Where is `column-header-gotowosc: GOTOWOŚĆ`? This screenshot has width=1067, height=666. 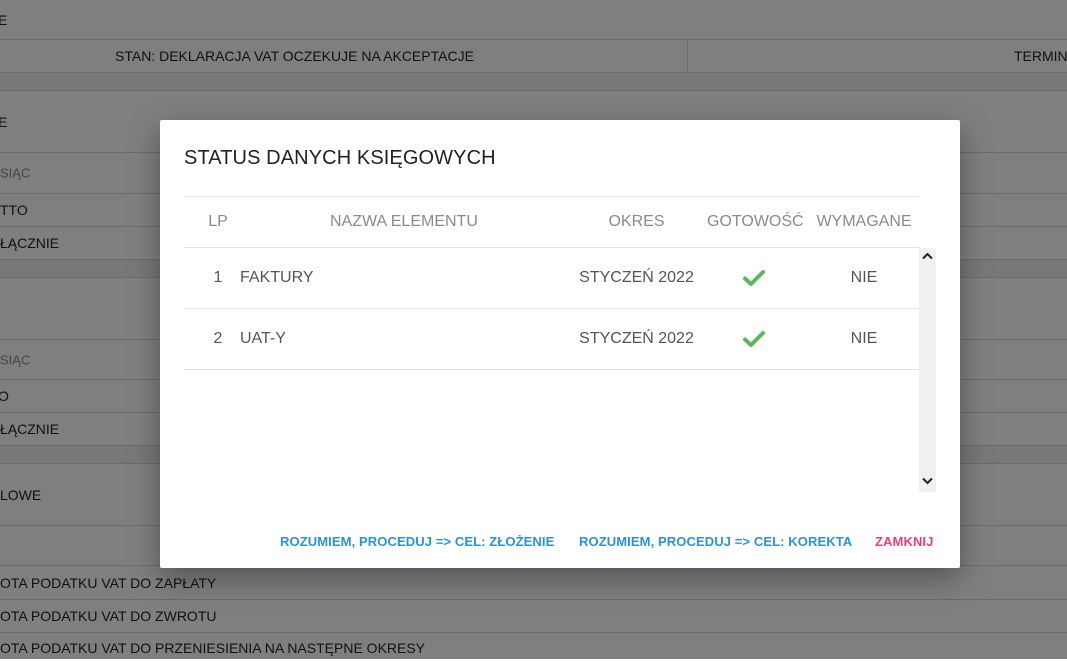 column-header-gotowosc: GOTOWOŚĆ is located at coordinates (755, 221).